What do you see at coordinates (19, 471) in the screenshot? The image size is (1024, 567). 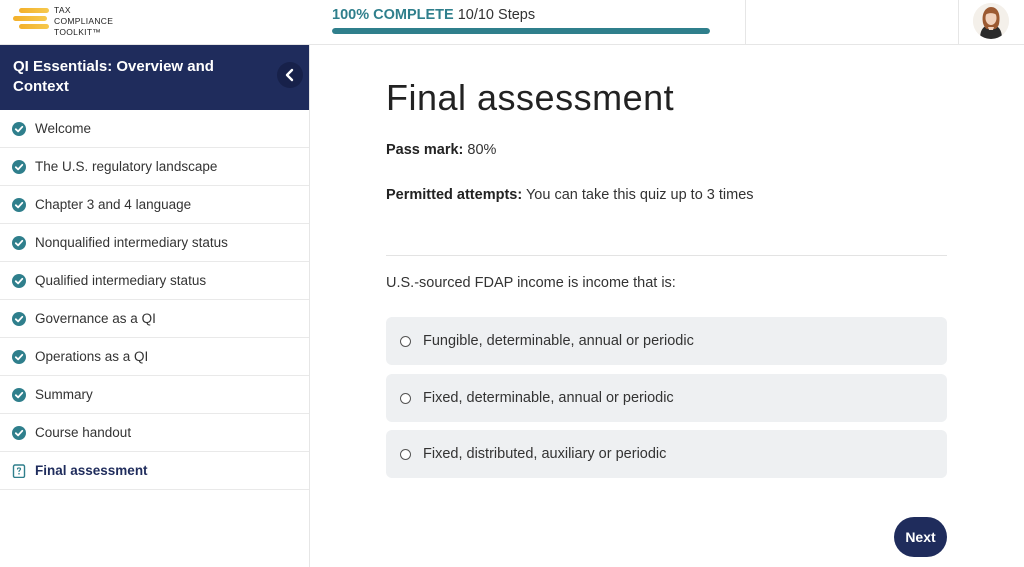 I see `quiz-icon` at bounding box center [19, 471].